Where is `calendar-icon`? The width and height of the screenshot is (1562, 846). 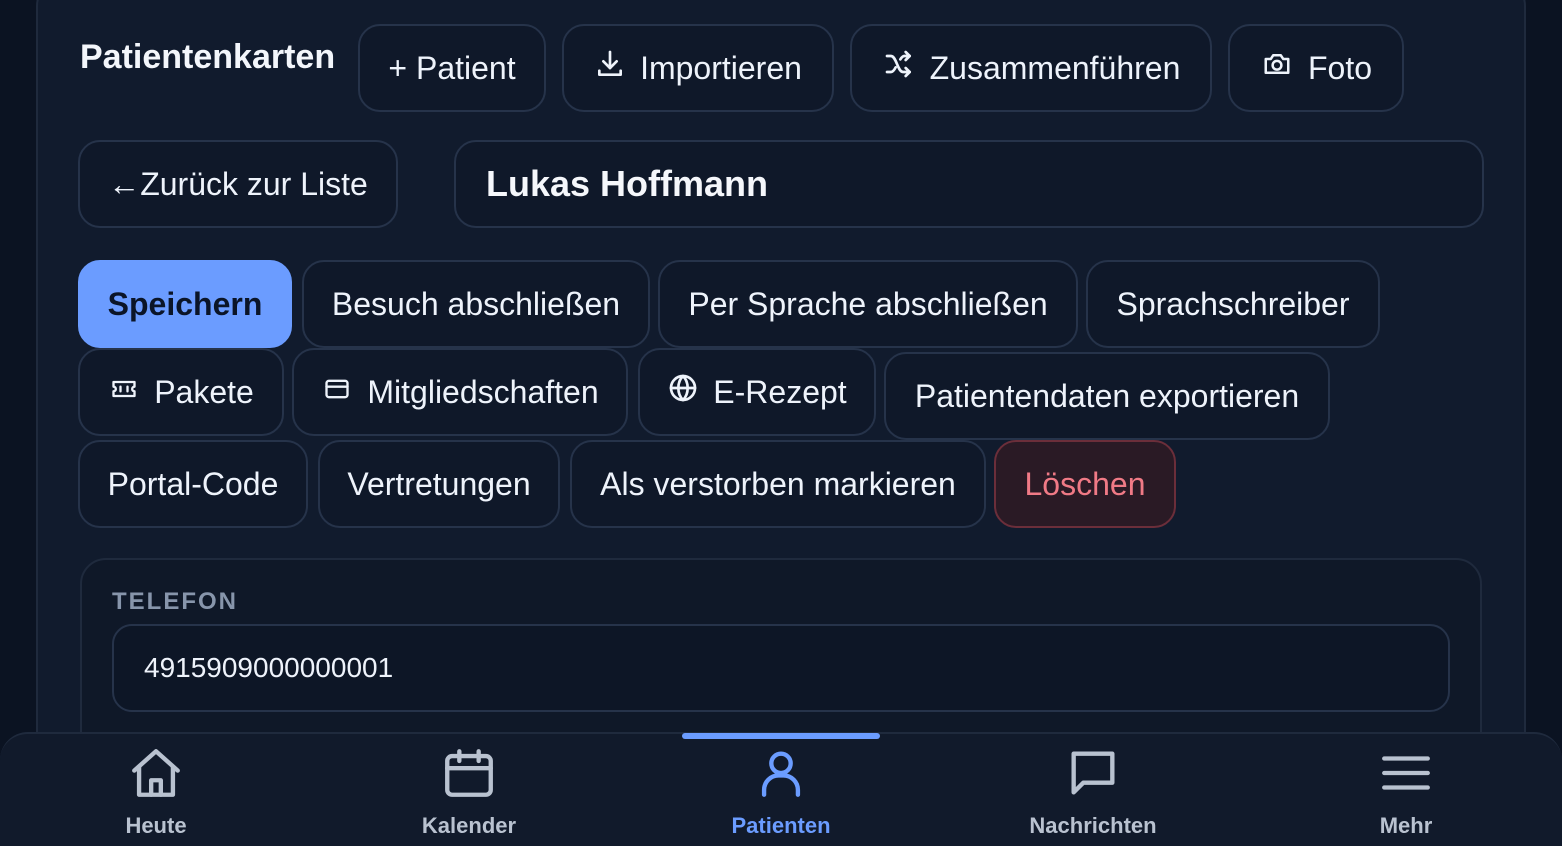
calendar-icon is located at coordinates (469, 775).